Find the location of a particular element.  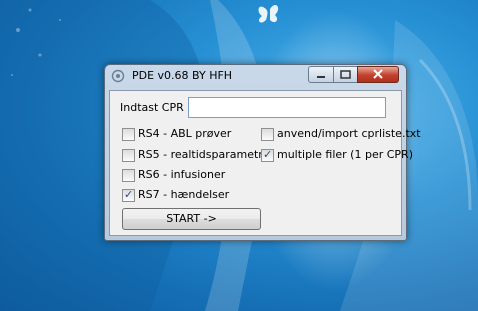

multiple-files-label: multiple filer (1 per CPR) is located at coordinates (345, 154).